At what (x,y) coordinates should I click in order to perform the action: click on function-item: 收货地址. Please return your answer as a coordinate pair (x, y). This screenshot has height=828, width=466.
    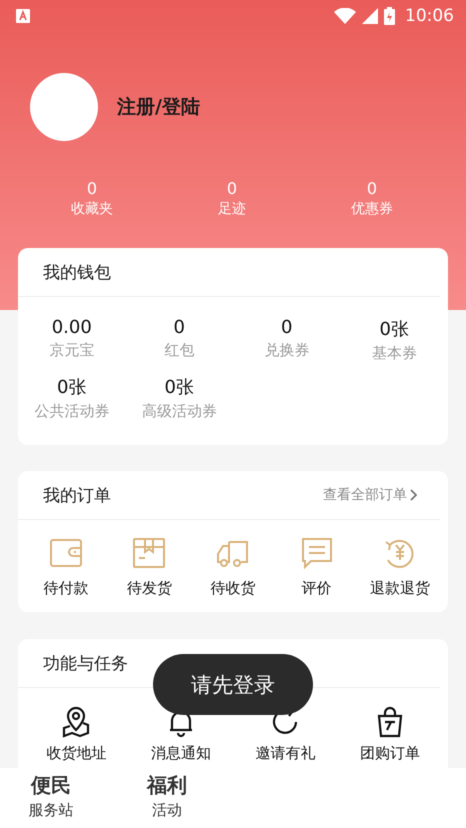
    Looking at the image, I should click on (76, 734).